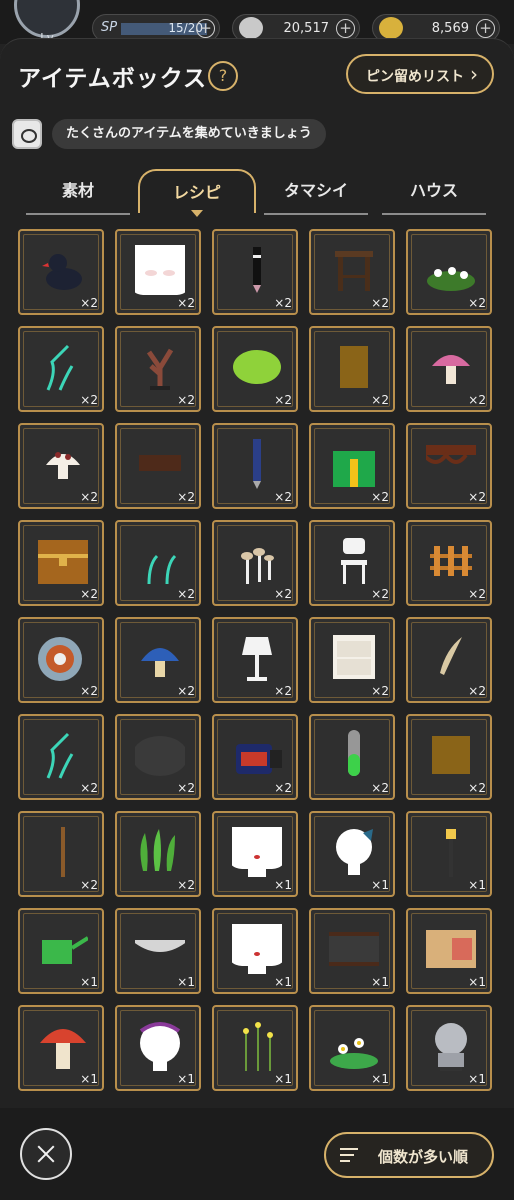 Image resolution: width=514 pixels, height=1200 pixels. I want to click on chevron-right-icon: ›, so click(474, 74).